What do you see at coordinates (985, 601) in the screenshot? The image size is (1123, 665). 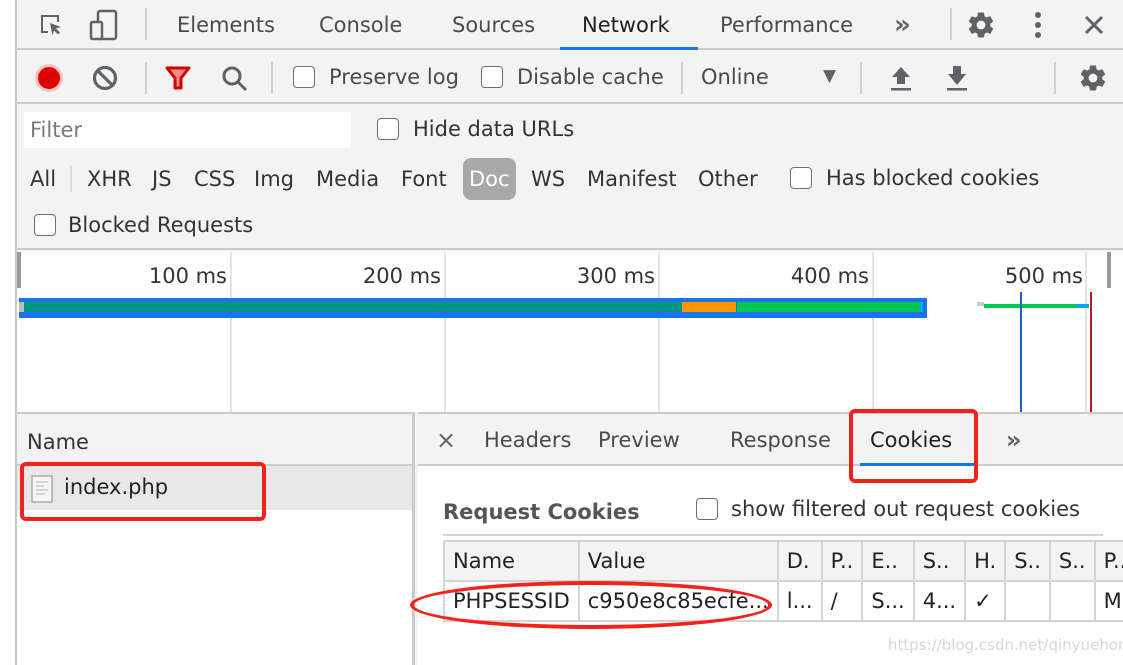 I see `cookie-httponly: ✓` at bounding box center [985, 601].